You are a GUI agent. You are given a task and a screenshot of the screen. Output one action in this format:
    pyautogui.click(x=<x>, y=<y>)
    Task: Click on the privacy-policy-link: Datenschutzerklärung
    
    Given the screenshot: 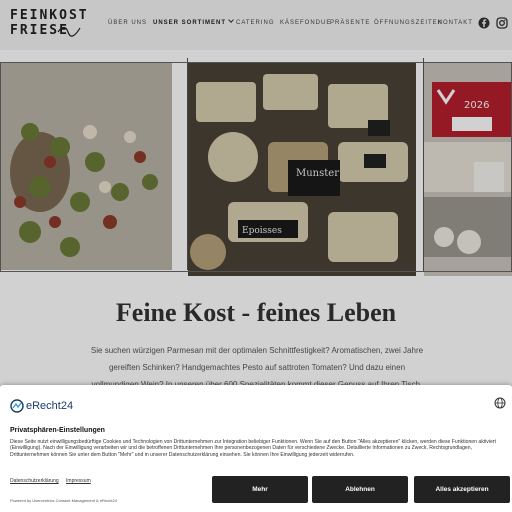 What is the action you would take?
    pyautogui.click(x=34, y=481)
    